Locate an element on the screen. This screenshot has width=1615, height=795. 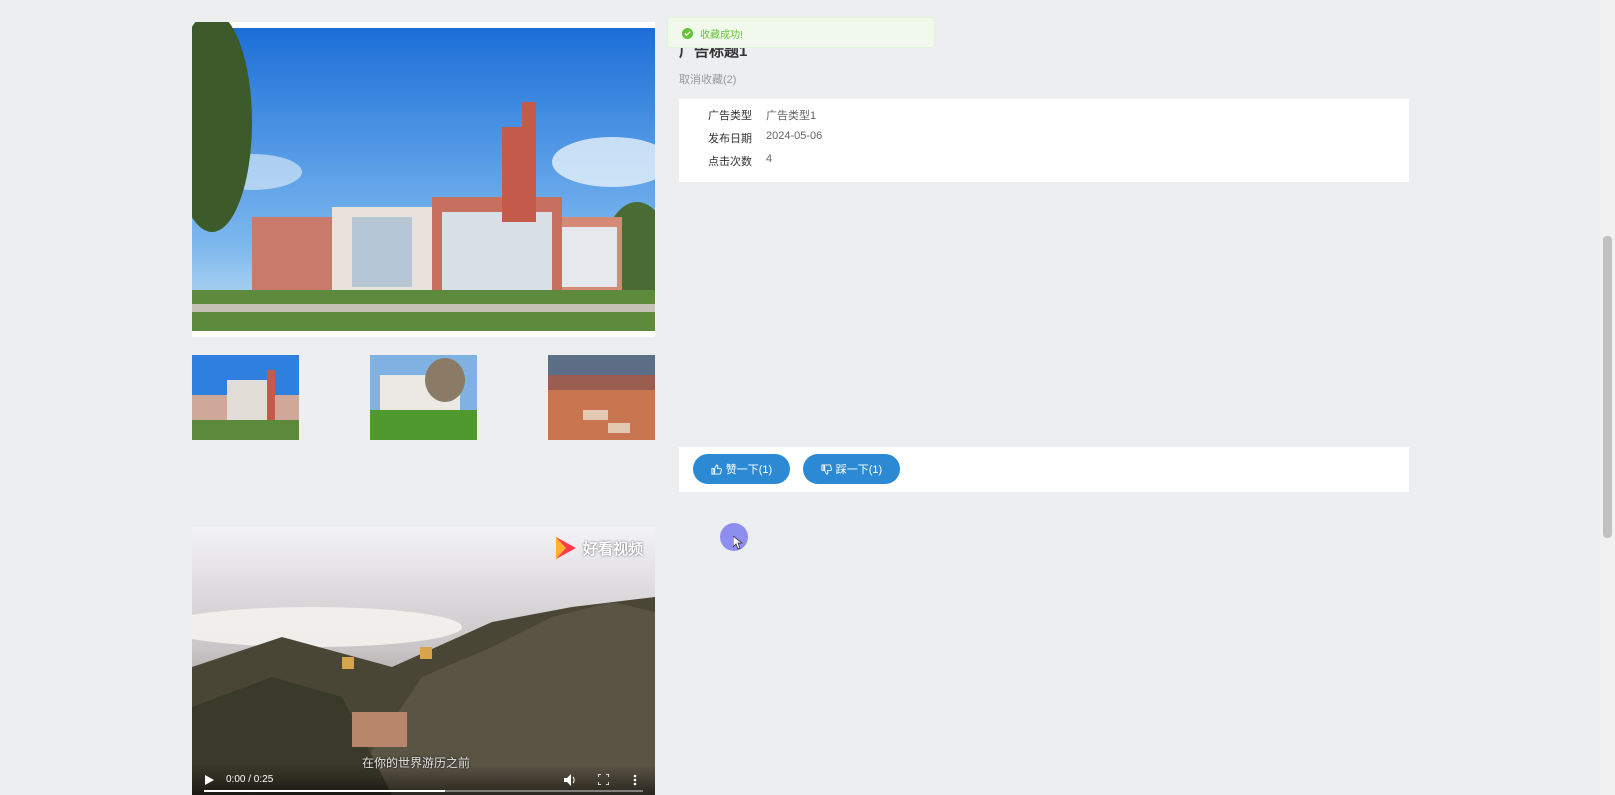
thumbnail-plaza-image is located at coordinates (601, 397).